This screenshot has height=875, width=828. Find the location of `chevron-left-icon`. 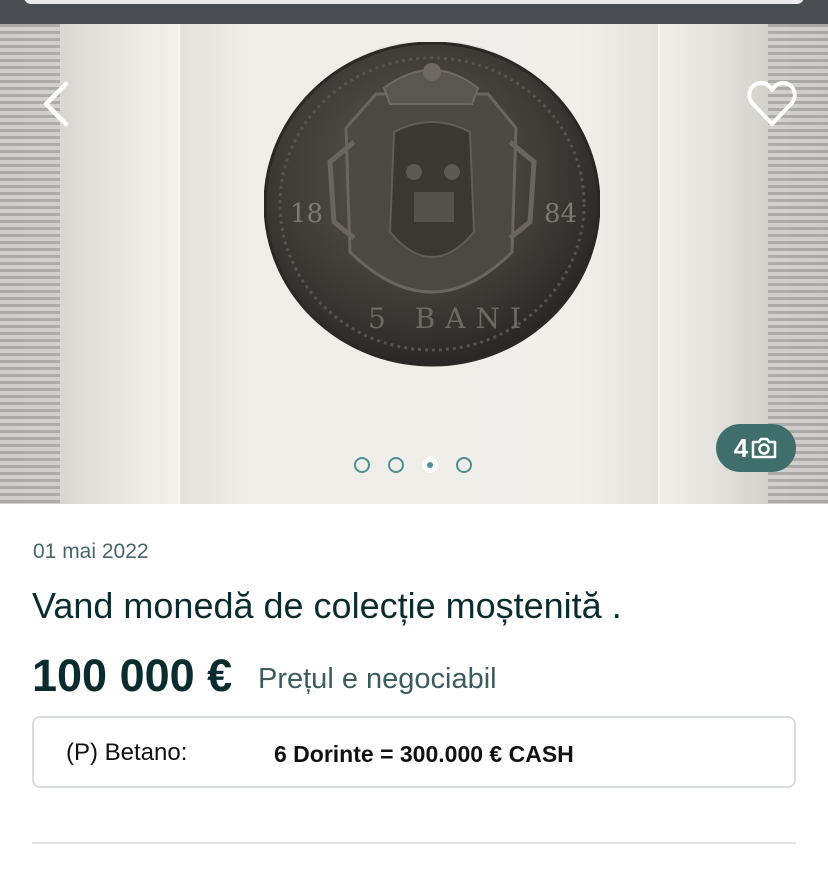

chevron-left-icon is located at coordinates (56, 104).